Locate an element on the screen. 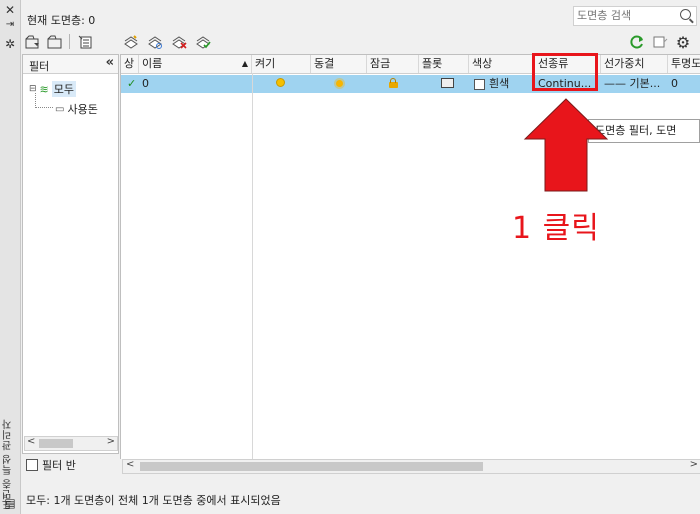 The height and width of the screenshot is (514, 700). filter-panel-scrollbar: < > is located at coordinates (71, 443).